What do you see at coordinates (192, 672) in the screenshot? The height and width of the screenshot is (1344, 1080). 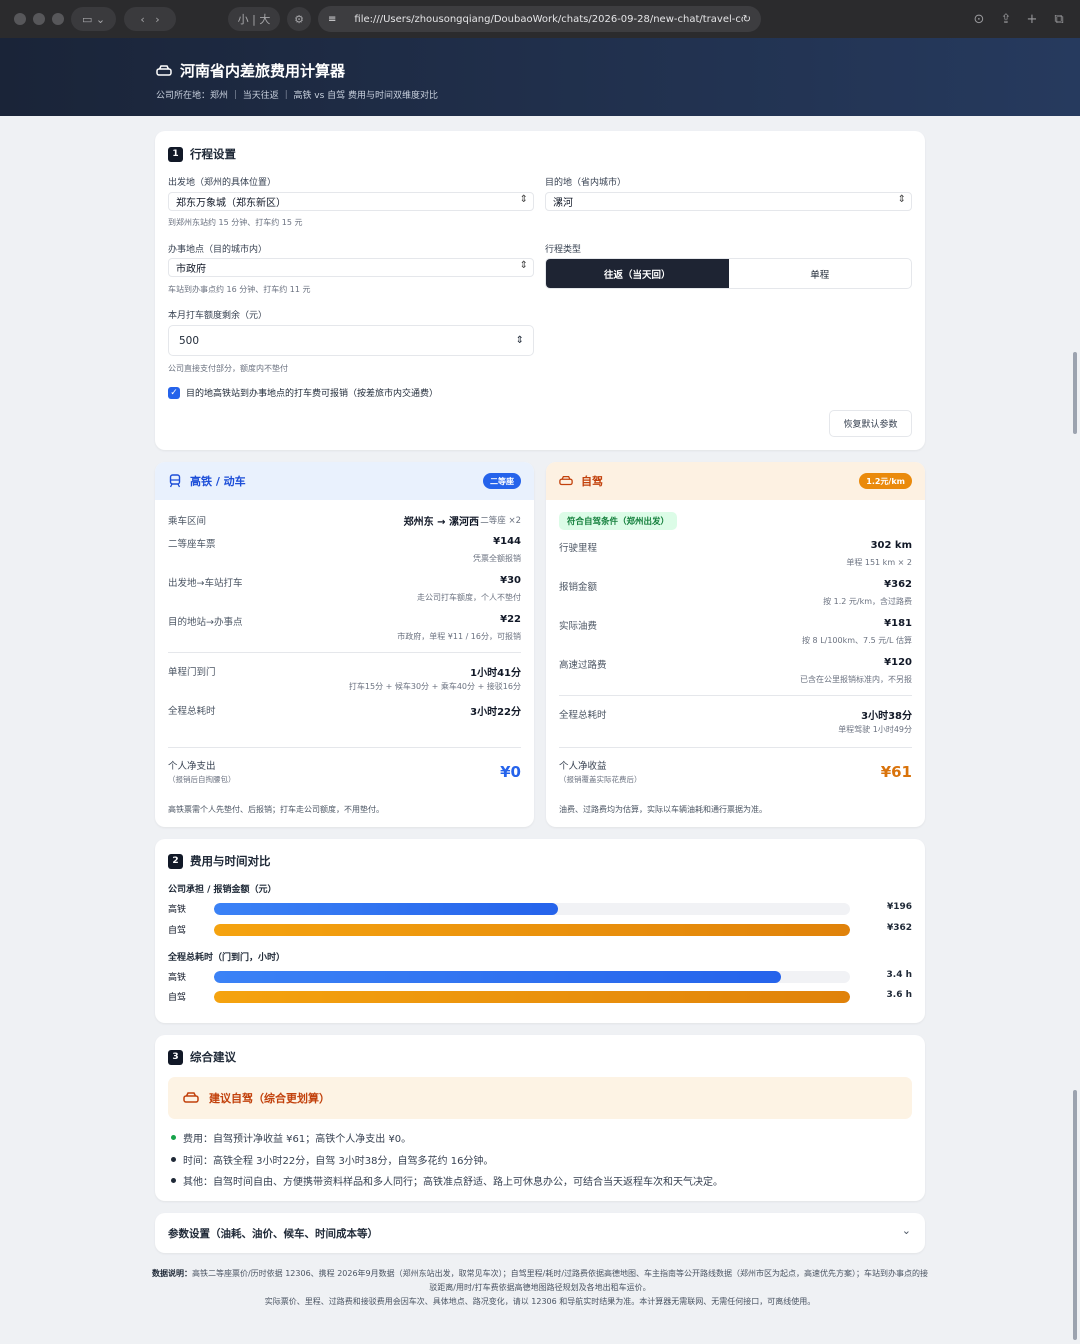 I see `door-to-door-key: 单程门到门` at bounding box center [192, 672].